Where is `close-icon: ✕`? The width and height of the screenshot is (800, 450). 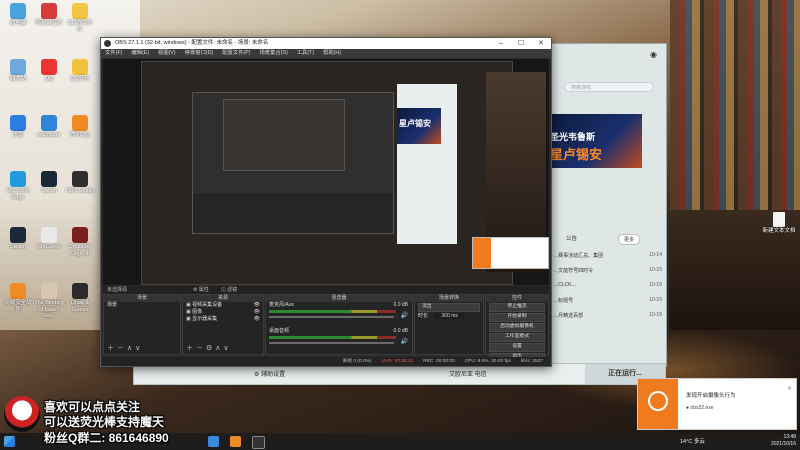 close-icon: ✕ is located at coordinates (541, 43).